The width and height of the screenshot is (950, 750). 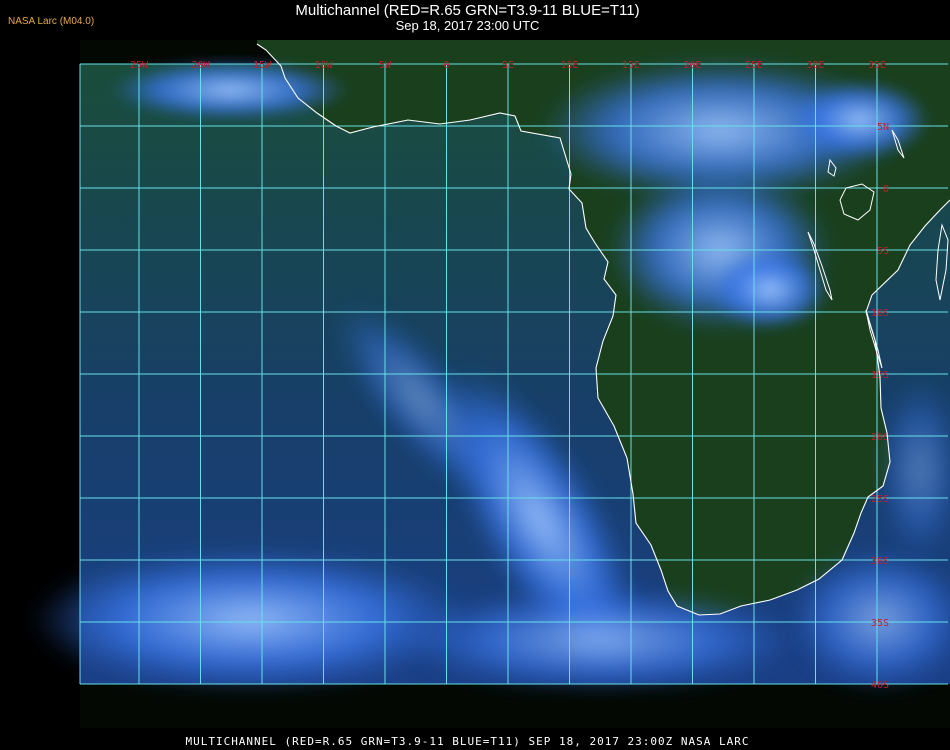 What do you see at coordinates (883, 127) in the screenshot?
I see `latitude-label: 5N` at bounding box center [883, 127].